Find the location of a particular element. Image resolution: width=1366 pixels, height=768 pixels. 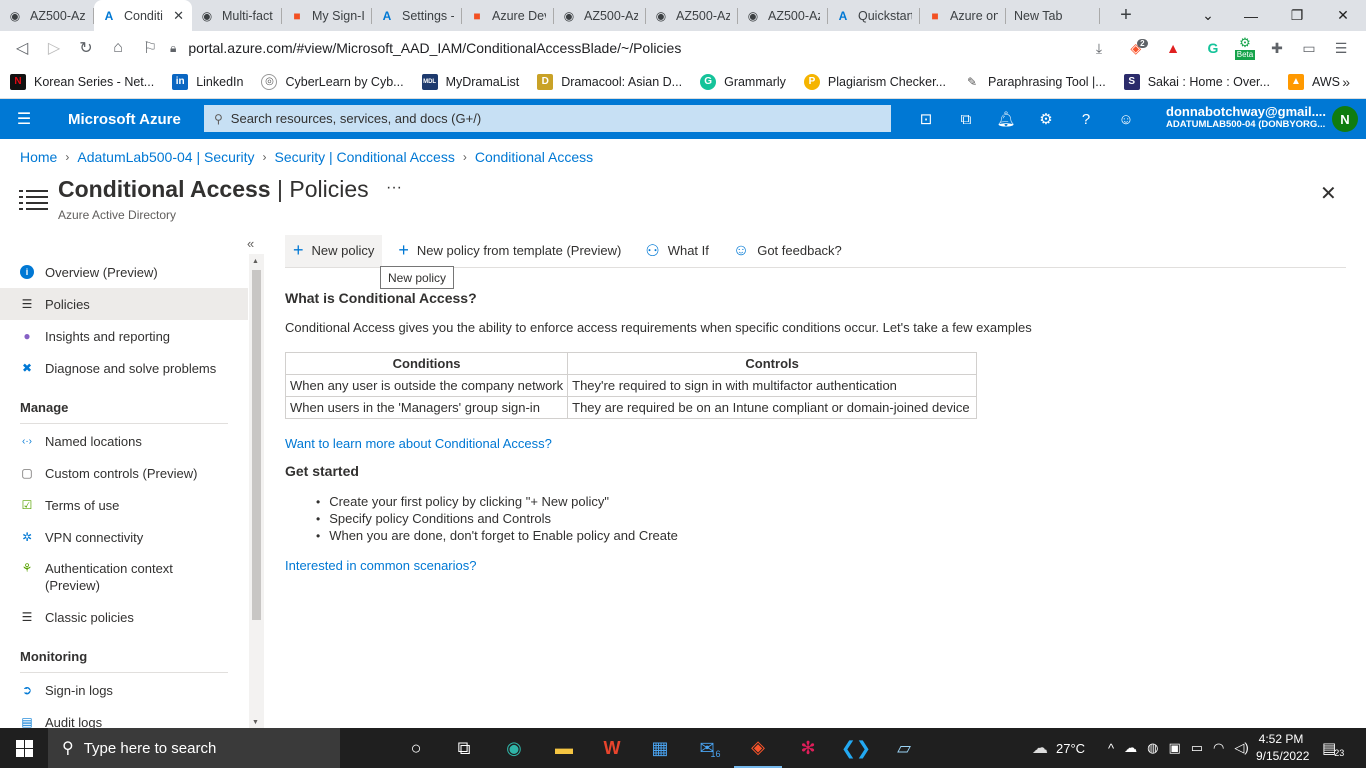

browser-menu-icon: ☰ is located at coordinates (1341, 48).